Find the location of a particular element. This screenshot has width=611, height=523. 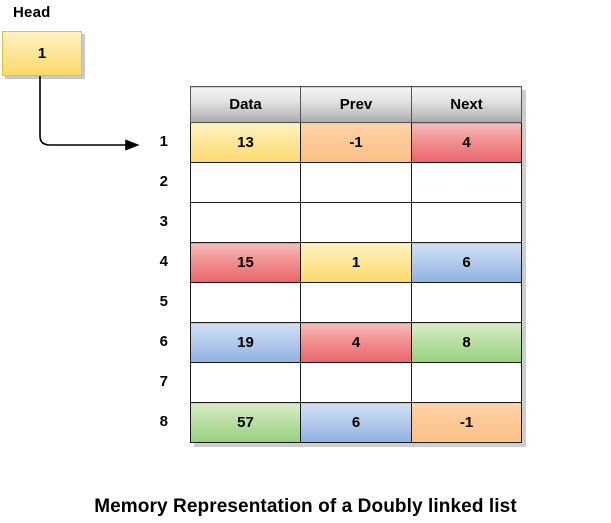

table-row: 13 -1 4 is located at coordinates (356, 142).